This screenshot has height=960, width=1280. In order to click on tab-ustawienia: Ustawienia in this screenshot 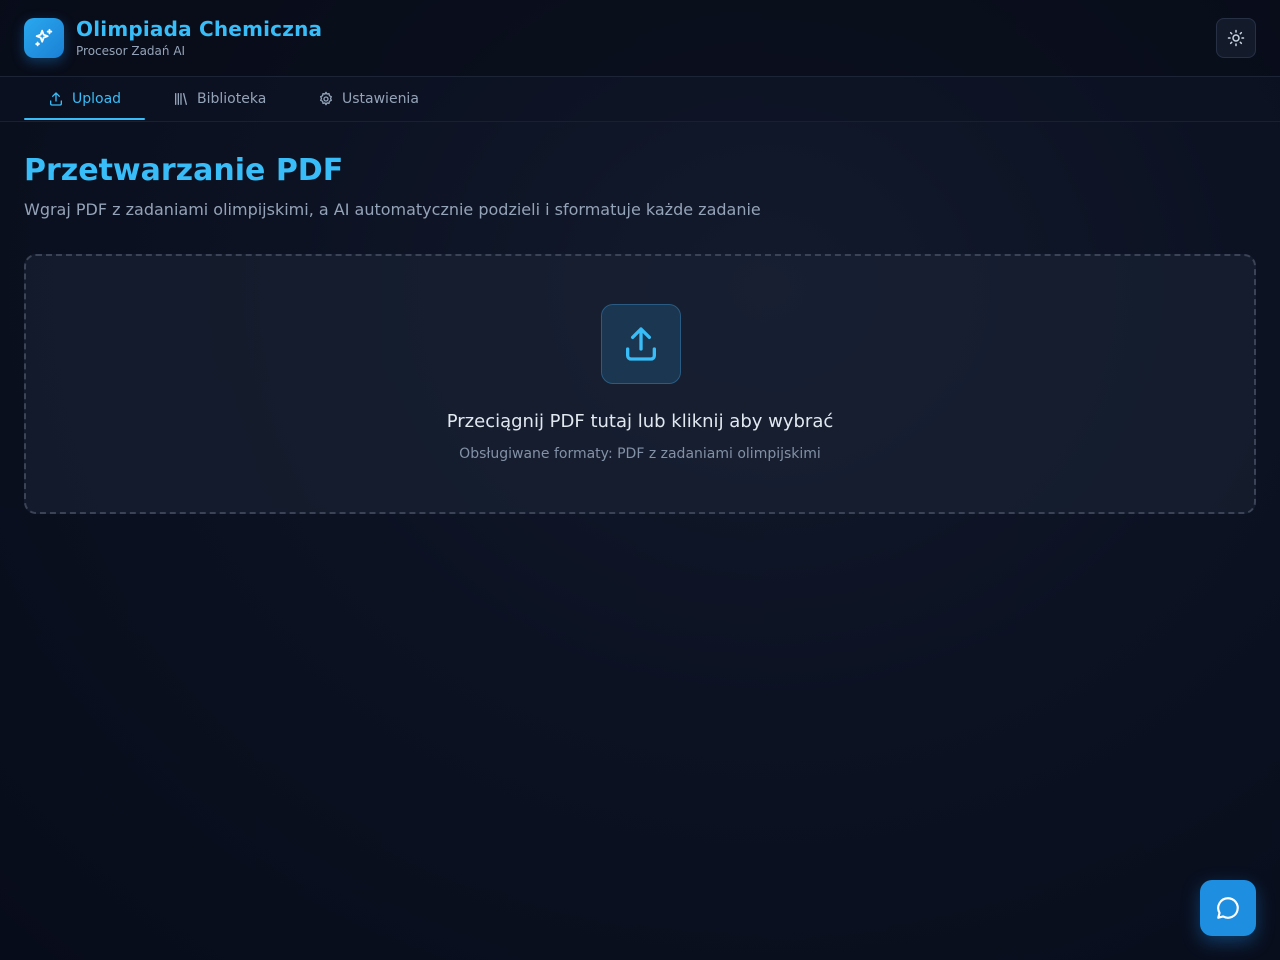, I will do `click(368, 99)`.